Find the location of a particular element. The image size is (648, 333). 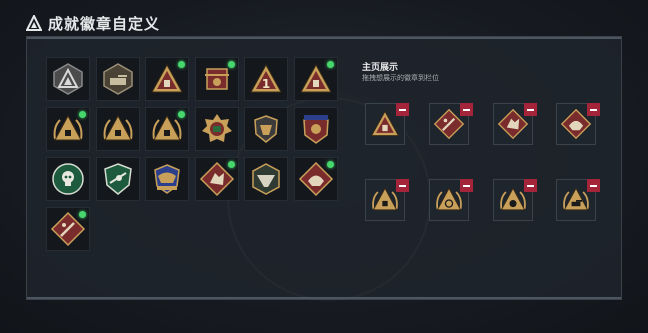

badge-slot: 1 is located at coordinates (266, 79).